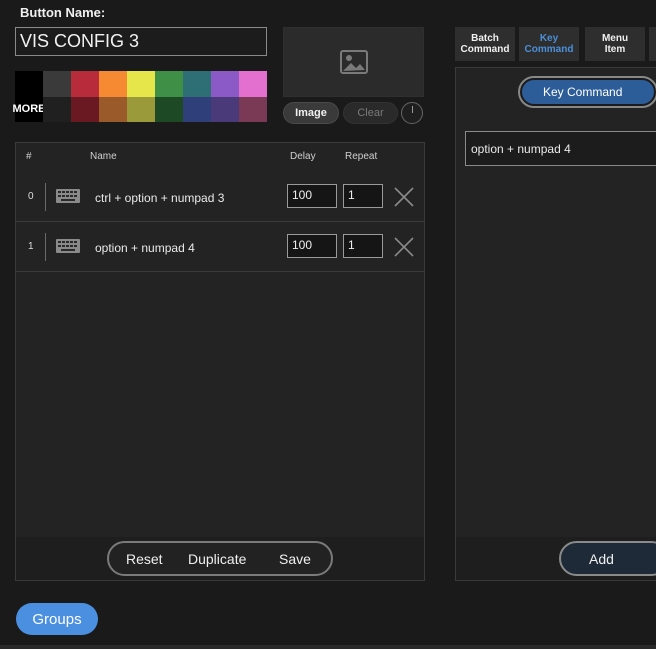  What do you see at coordinates (303, 156) in the screenshot?
I see `header-delay: Delay` at bounding box center [303, 156].